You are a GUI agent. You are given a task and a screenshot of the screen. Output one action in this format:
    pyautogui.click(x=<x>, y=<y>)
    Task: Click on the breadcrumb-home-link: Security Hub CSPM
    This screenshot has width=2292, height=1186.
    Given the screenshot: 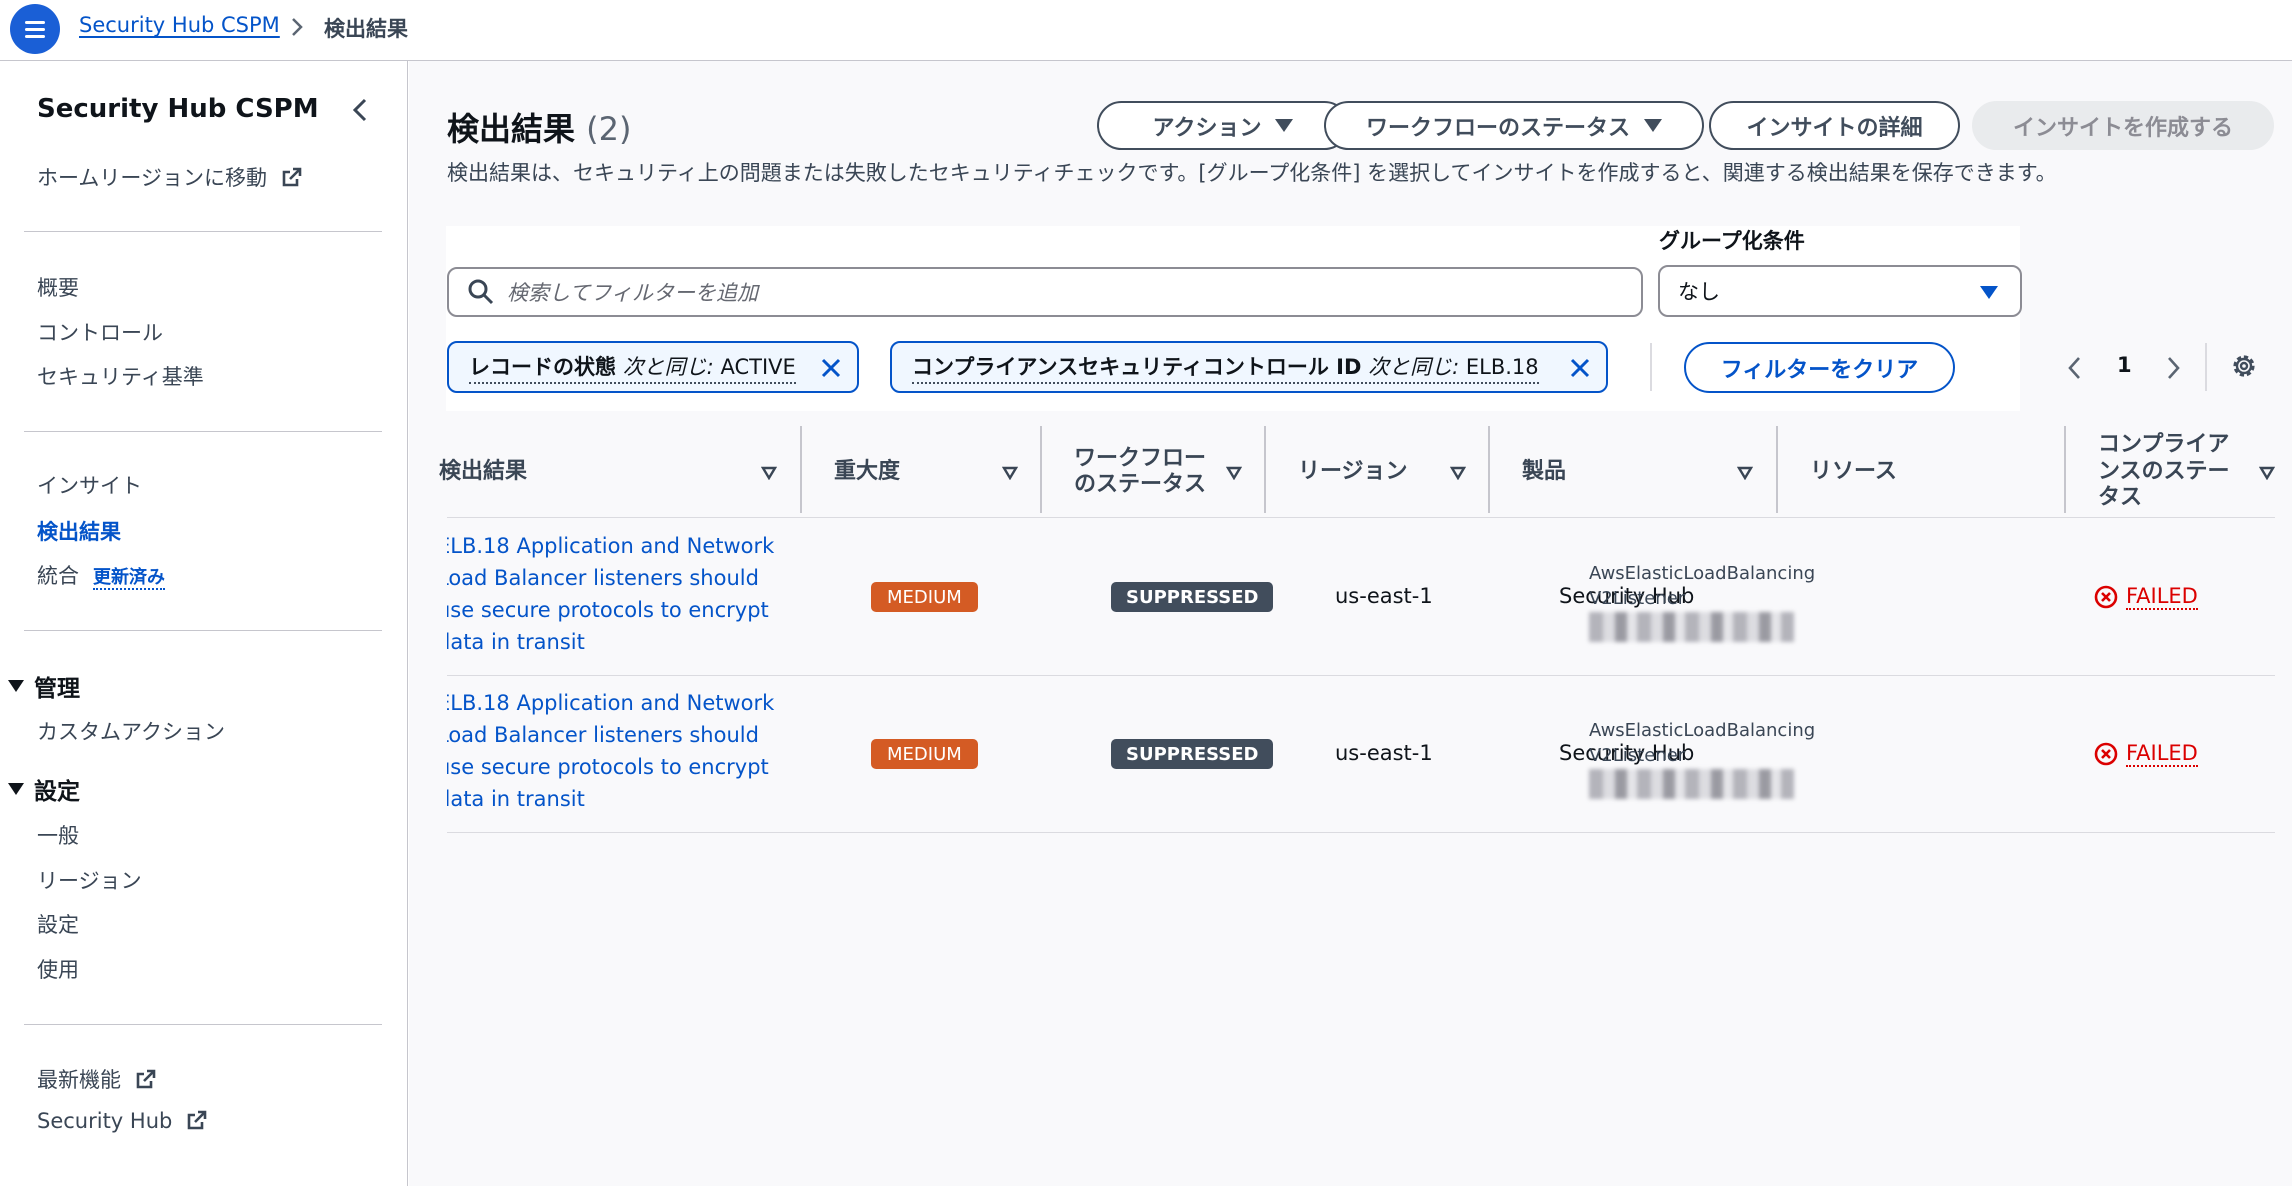 What is the action you would take?
    pyautogui.click(x=179, y=25)
    